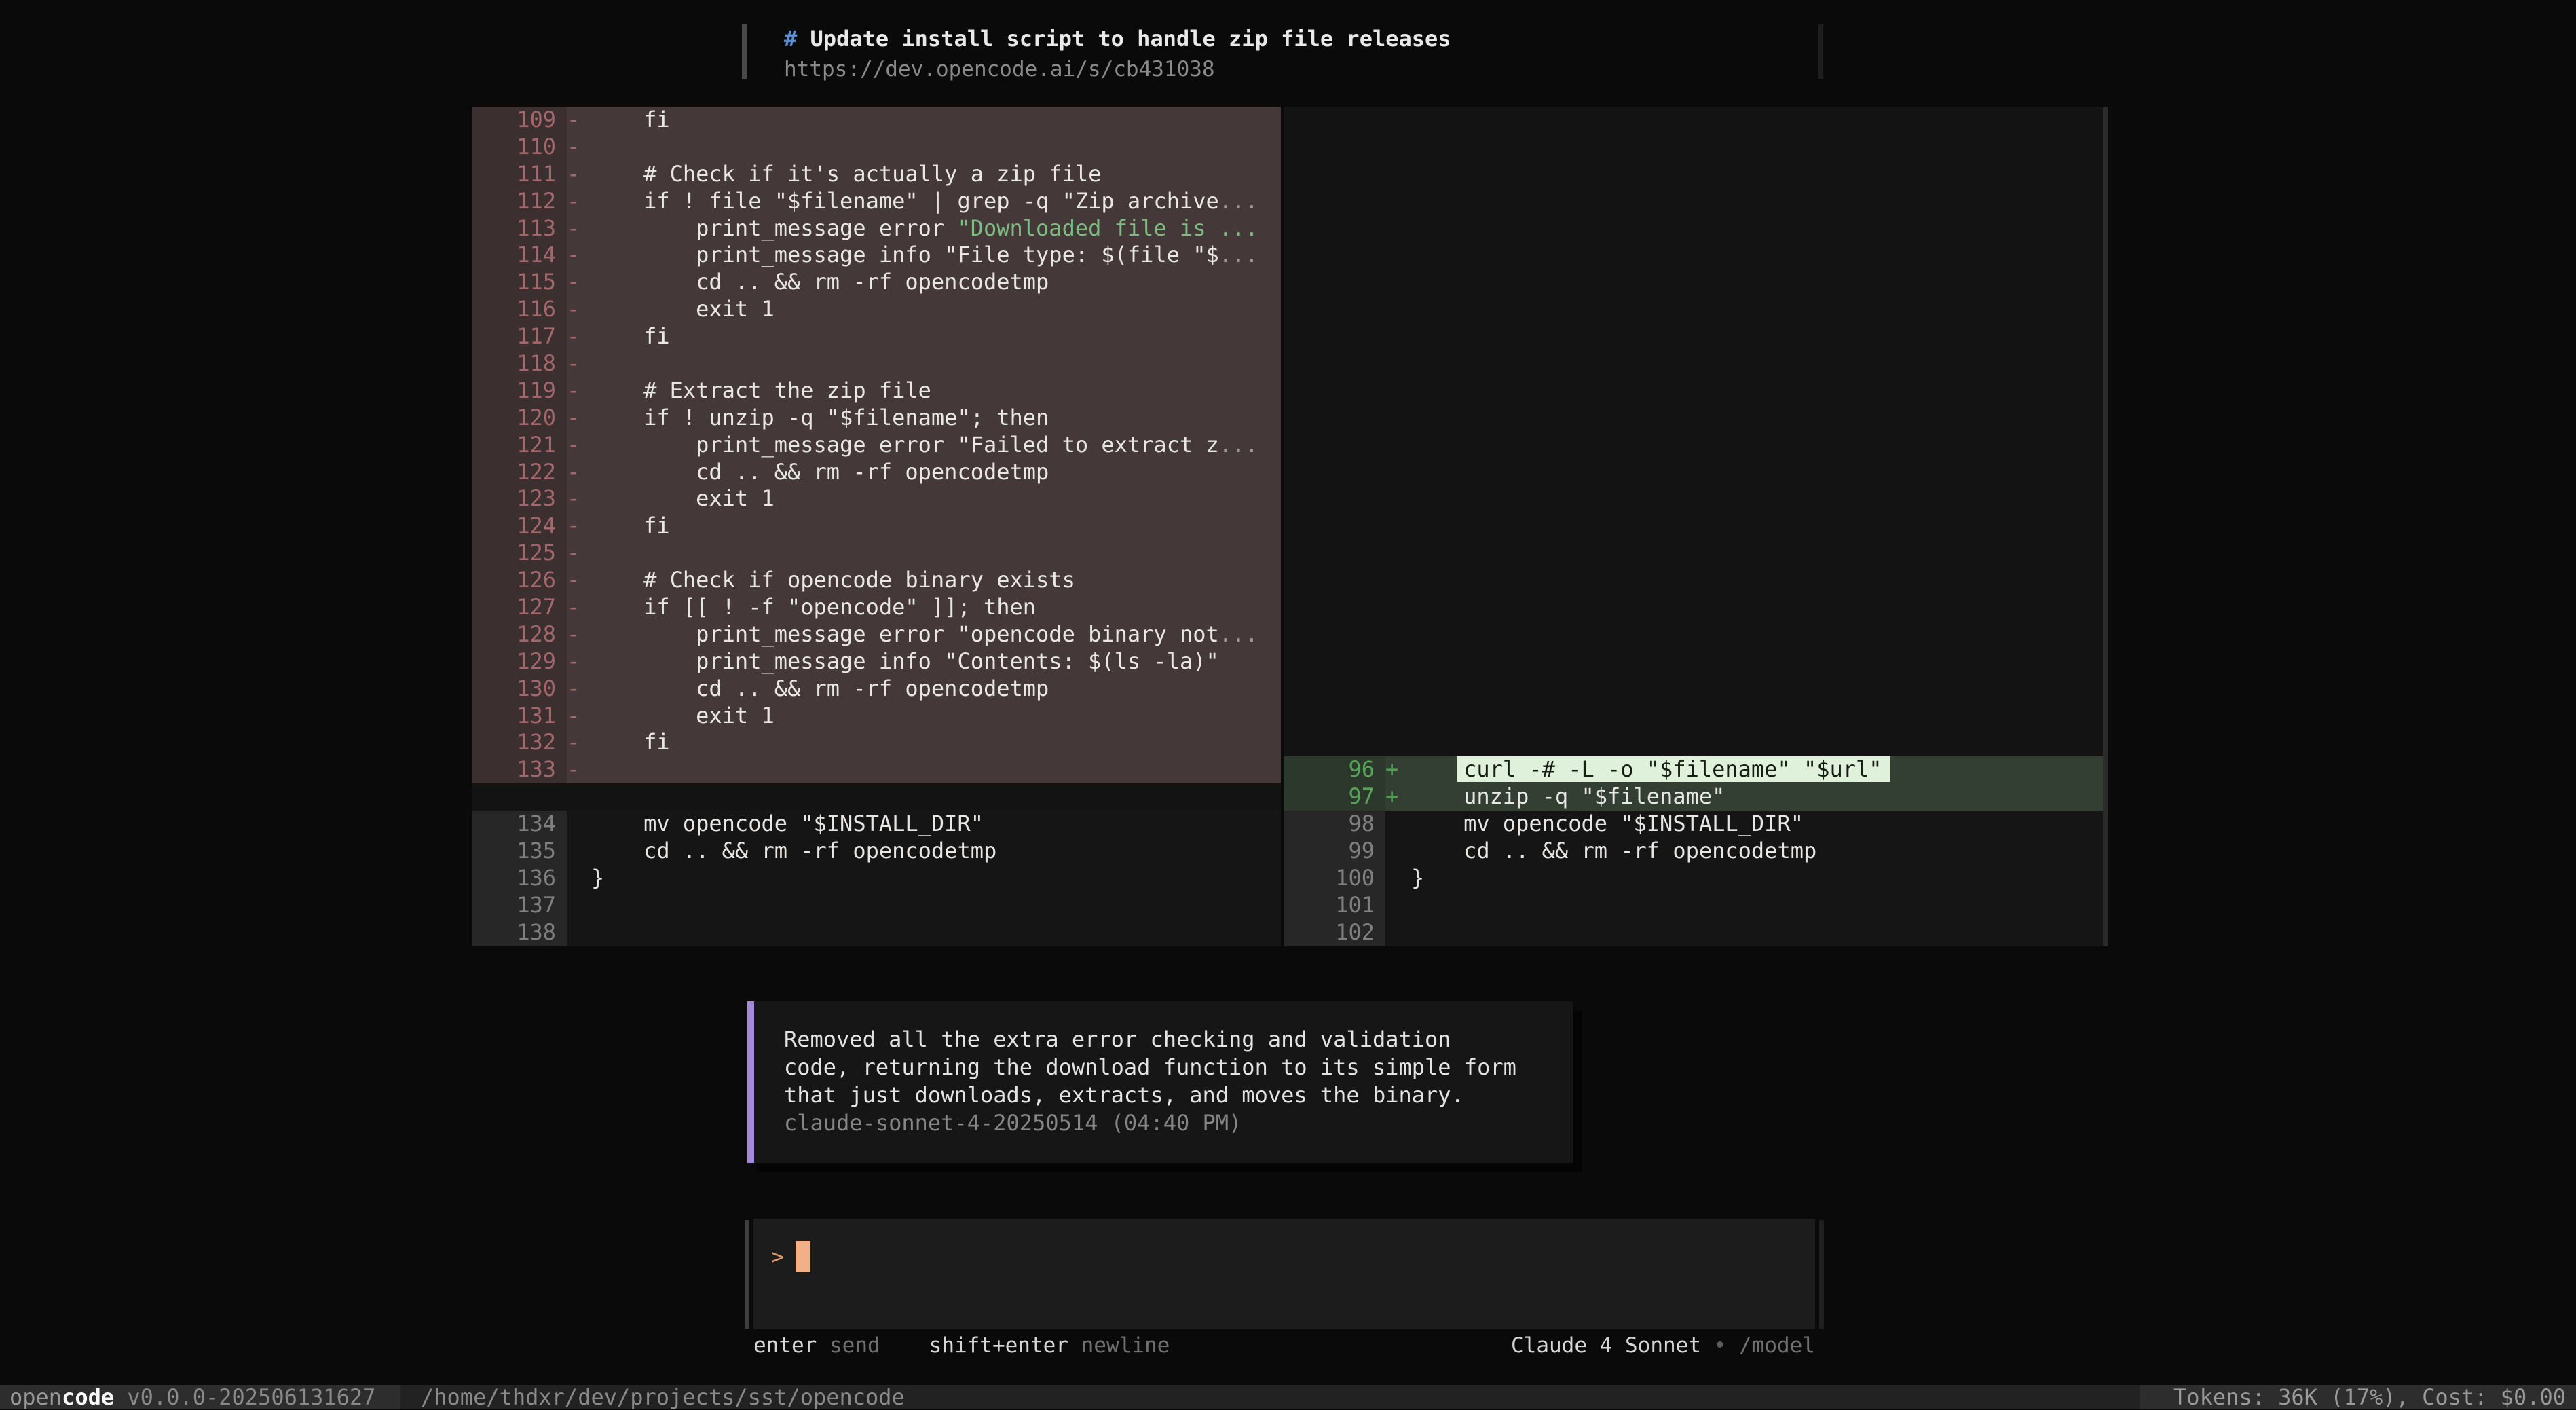 This screenshot has height=1410, width=2576. Describe the element at coordinates (1663, 1346) in the screenshot. I see `model-indicator: Claude 4 Sonnet • /model` at that location.